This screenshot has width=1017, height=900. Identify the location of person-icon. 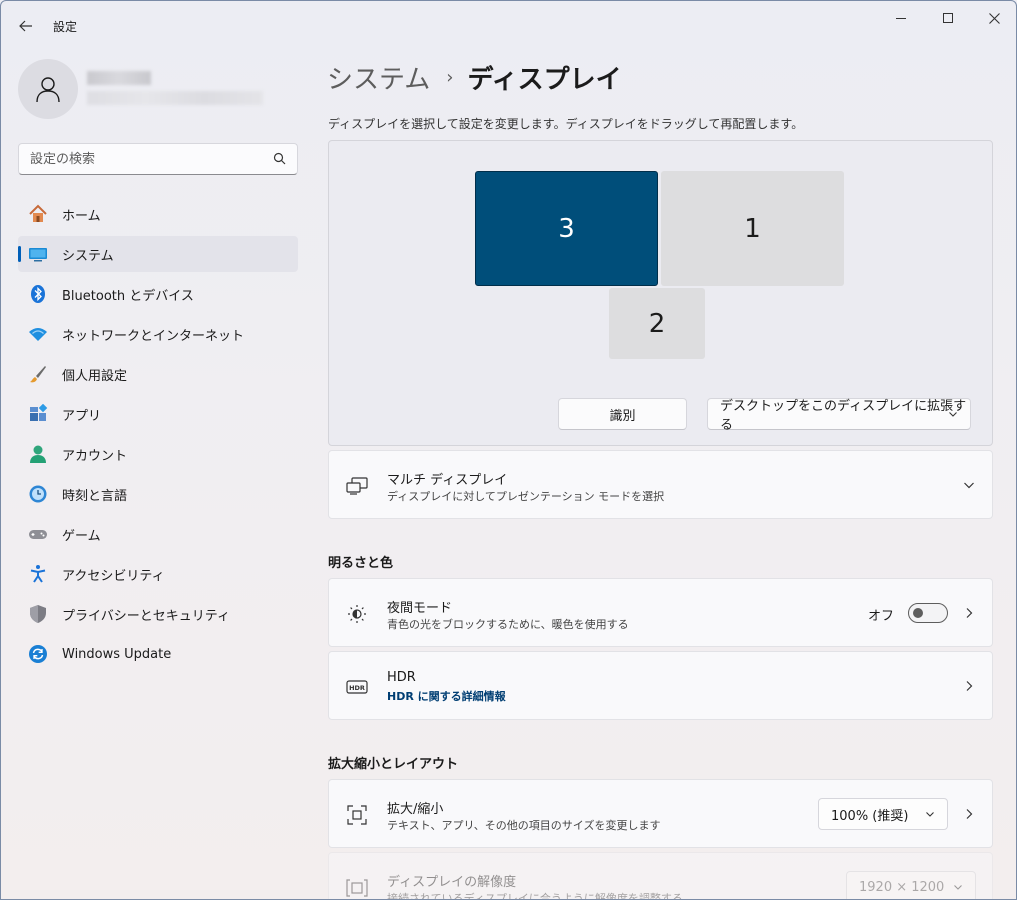
(48, 90).